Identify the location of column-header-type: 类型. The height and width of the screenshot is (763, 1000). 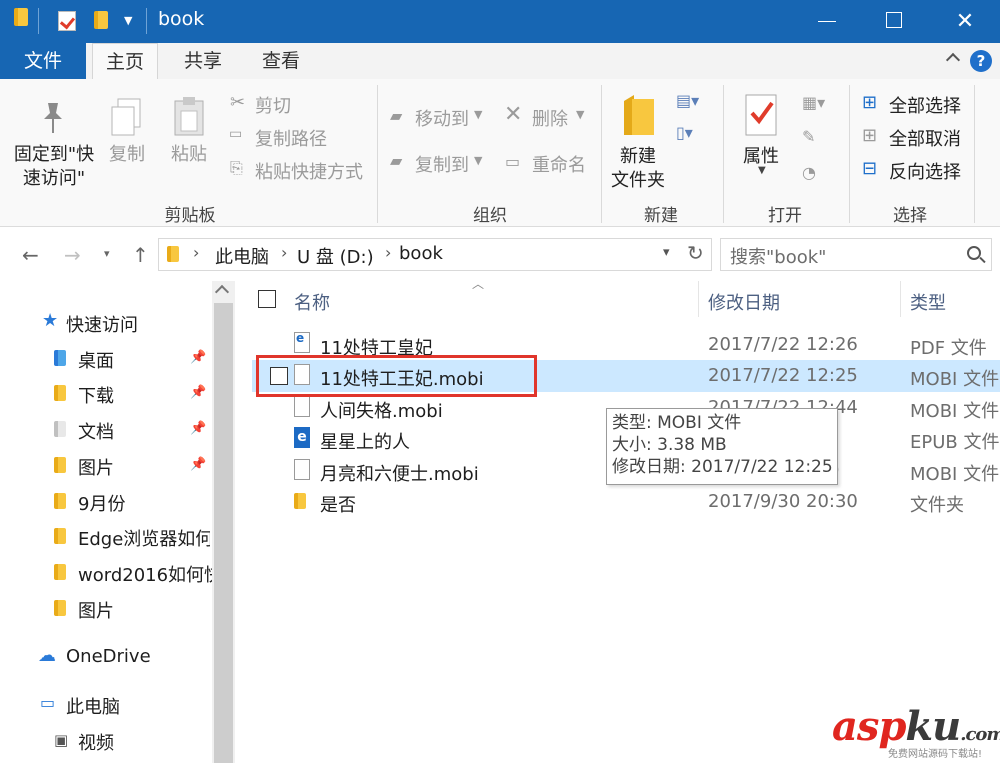
(928, 302).